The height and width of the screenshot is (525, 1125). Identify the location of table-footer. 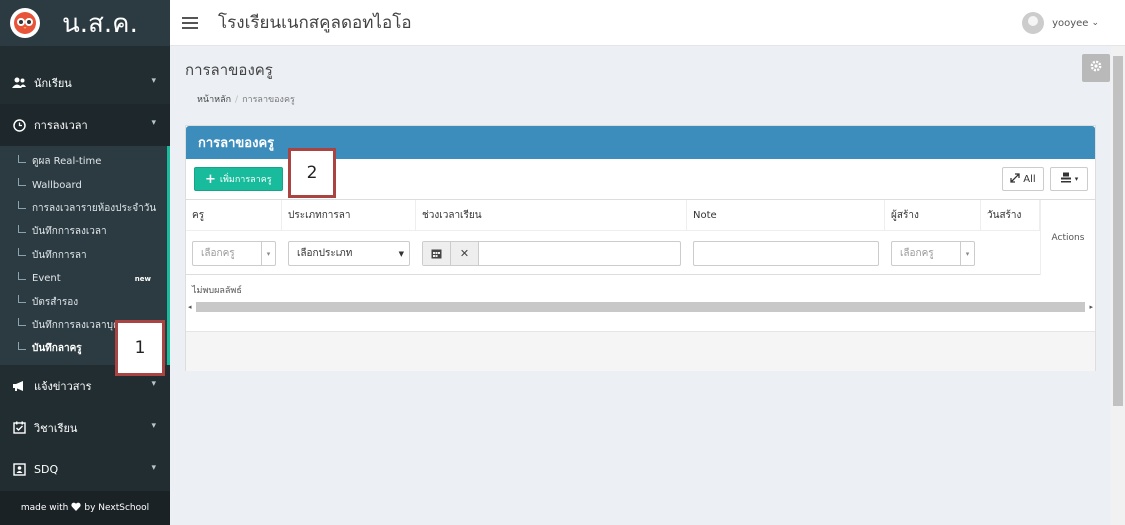
(640, 351).